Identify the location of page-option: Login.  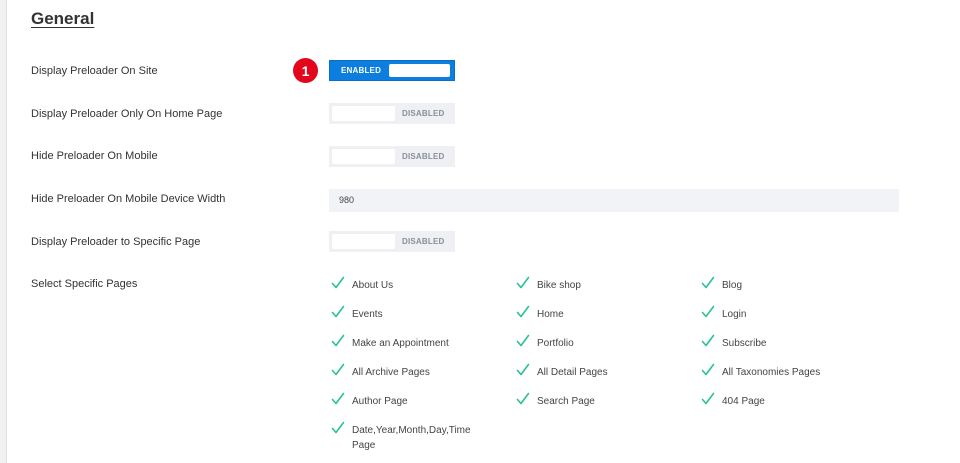
(724, 313).